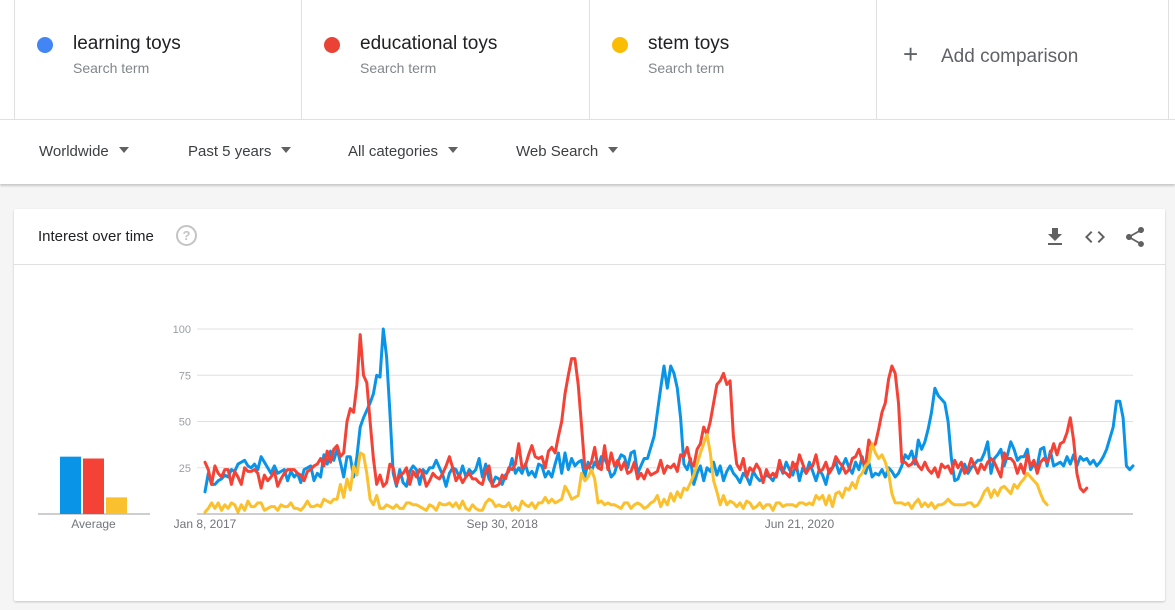  I want to click on average-label: Average, so click(93, 524).